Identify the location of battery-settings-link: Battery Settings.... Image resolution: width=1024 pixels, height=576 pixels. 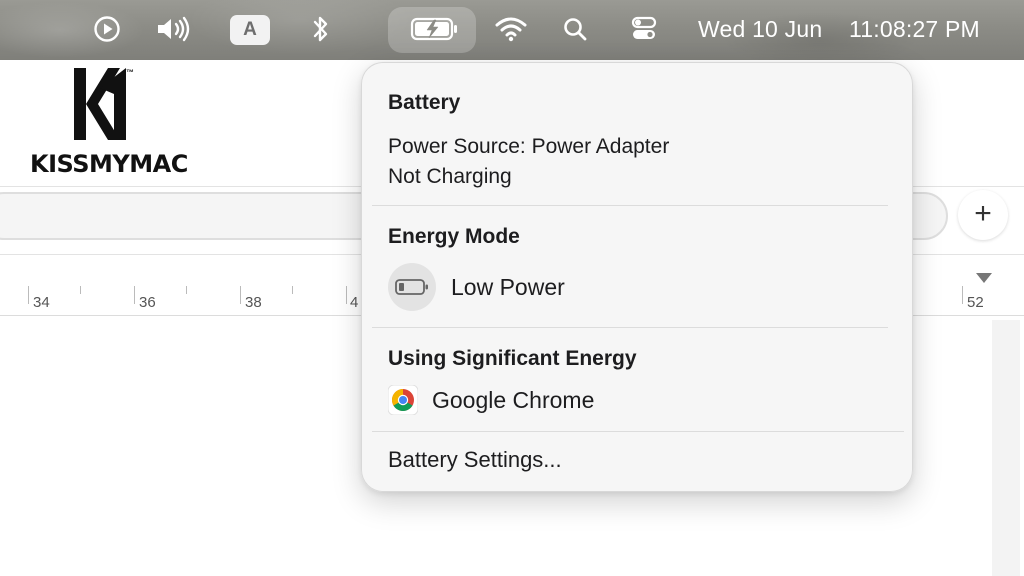
(475, 460).